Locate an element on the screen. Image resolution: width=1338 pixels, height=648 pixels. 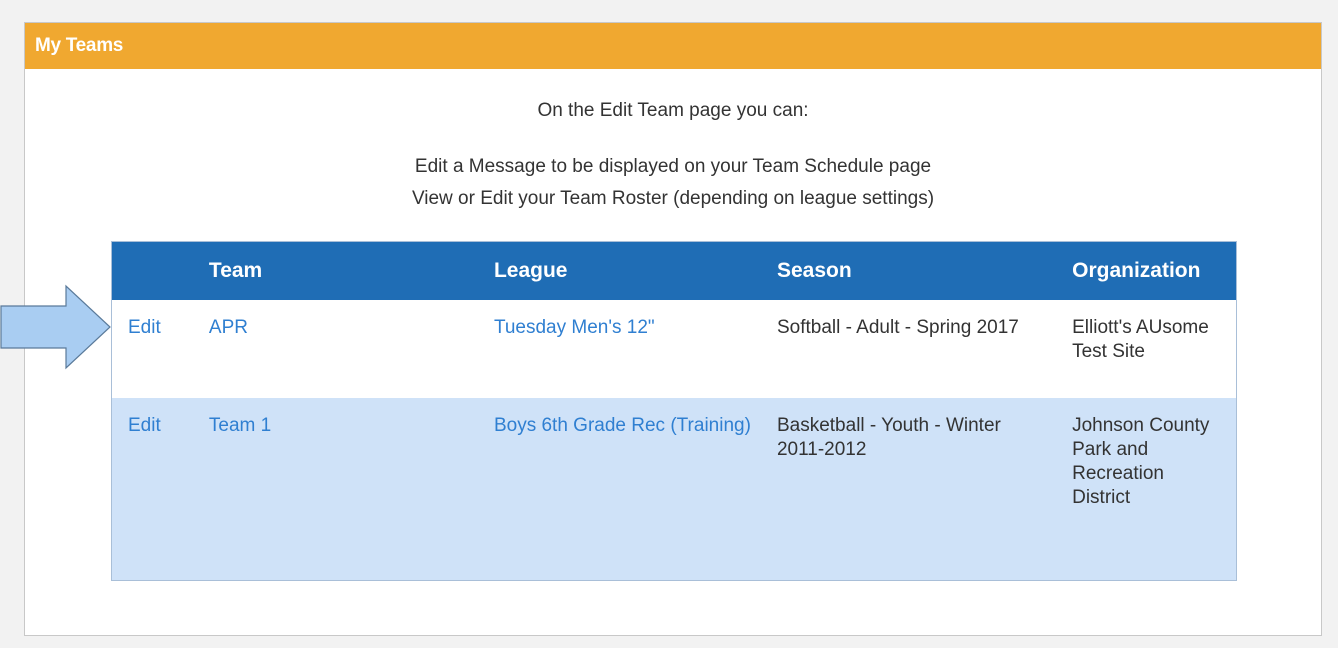
league-link: Boys 6th Grade Rec (Training) is located at coordinates (622, 425).